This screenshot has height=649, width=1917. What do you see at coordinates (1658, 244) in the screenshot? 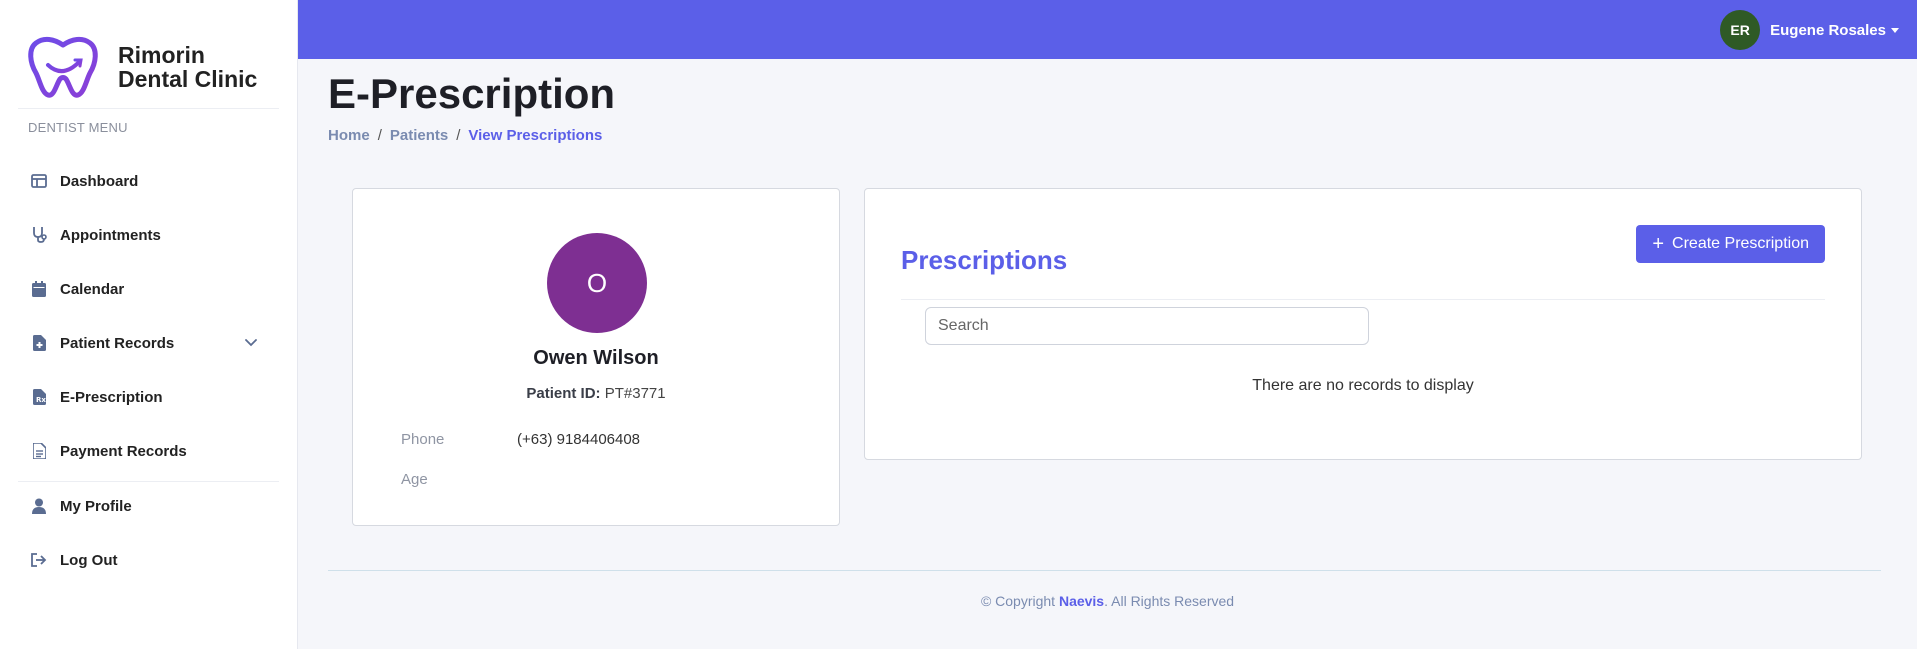
I see `plus-icon: +` at bounding box center [1658, 244].